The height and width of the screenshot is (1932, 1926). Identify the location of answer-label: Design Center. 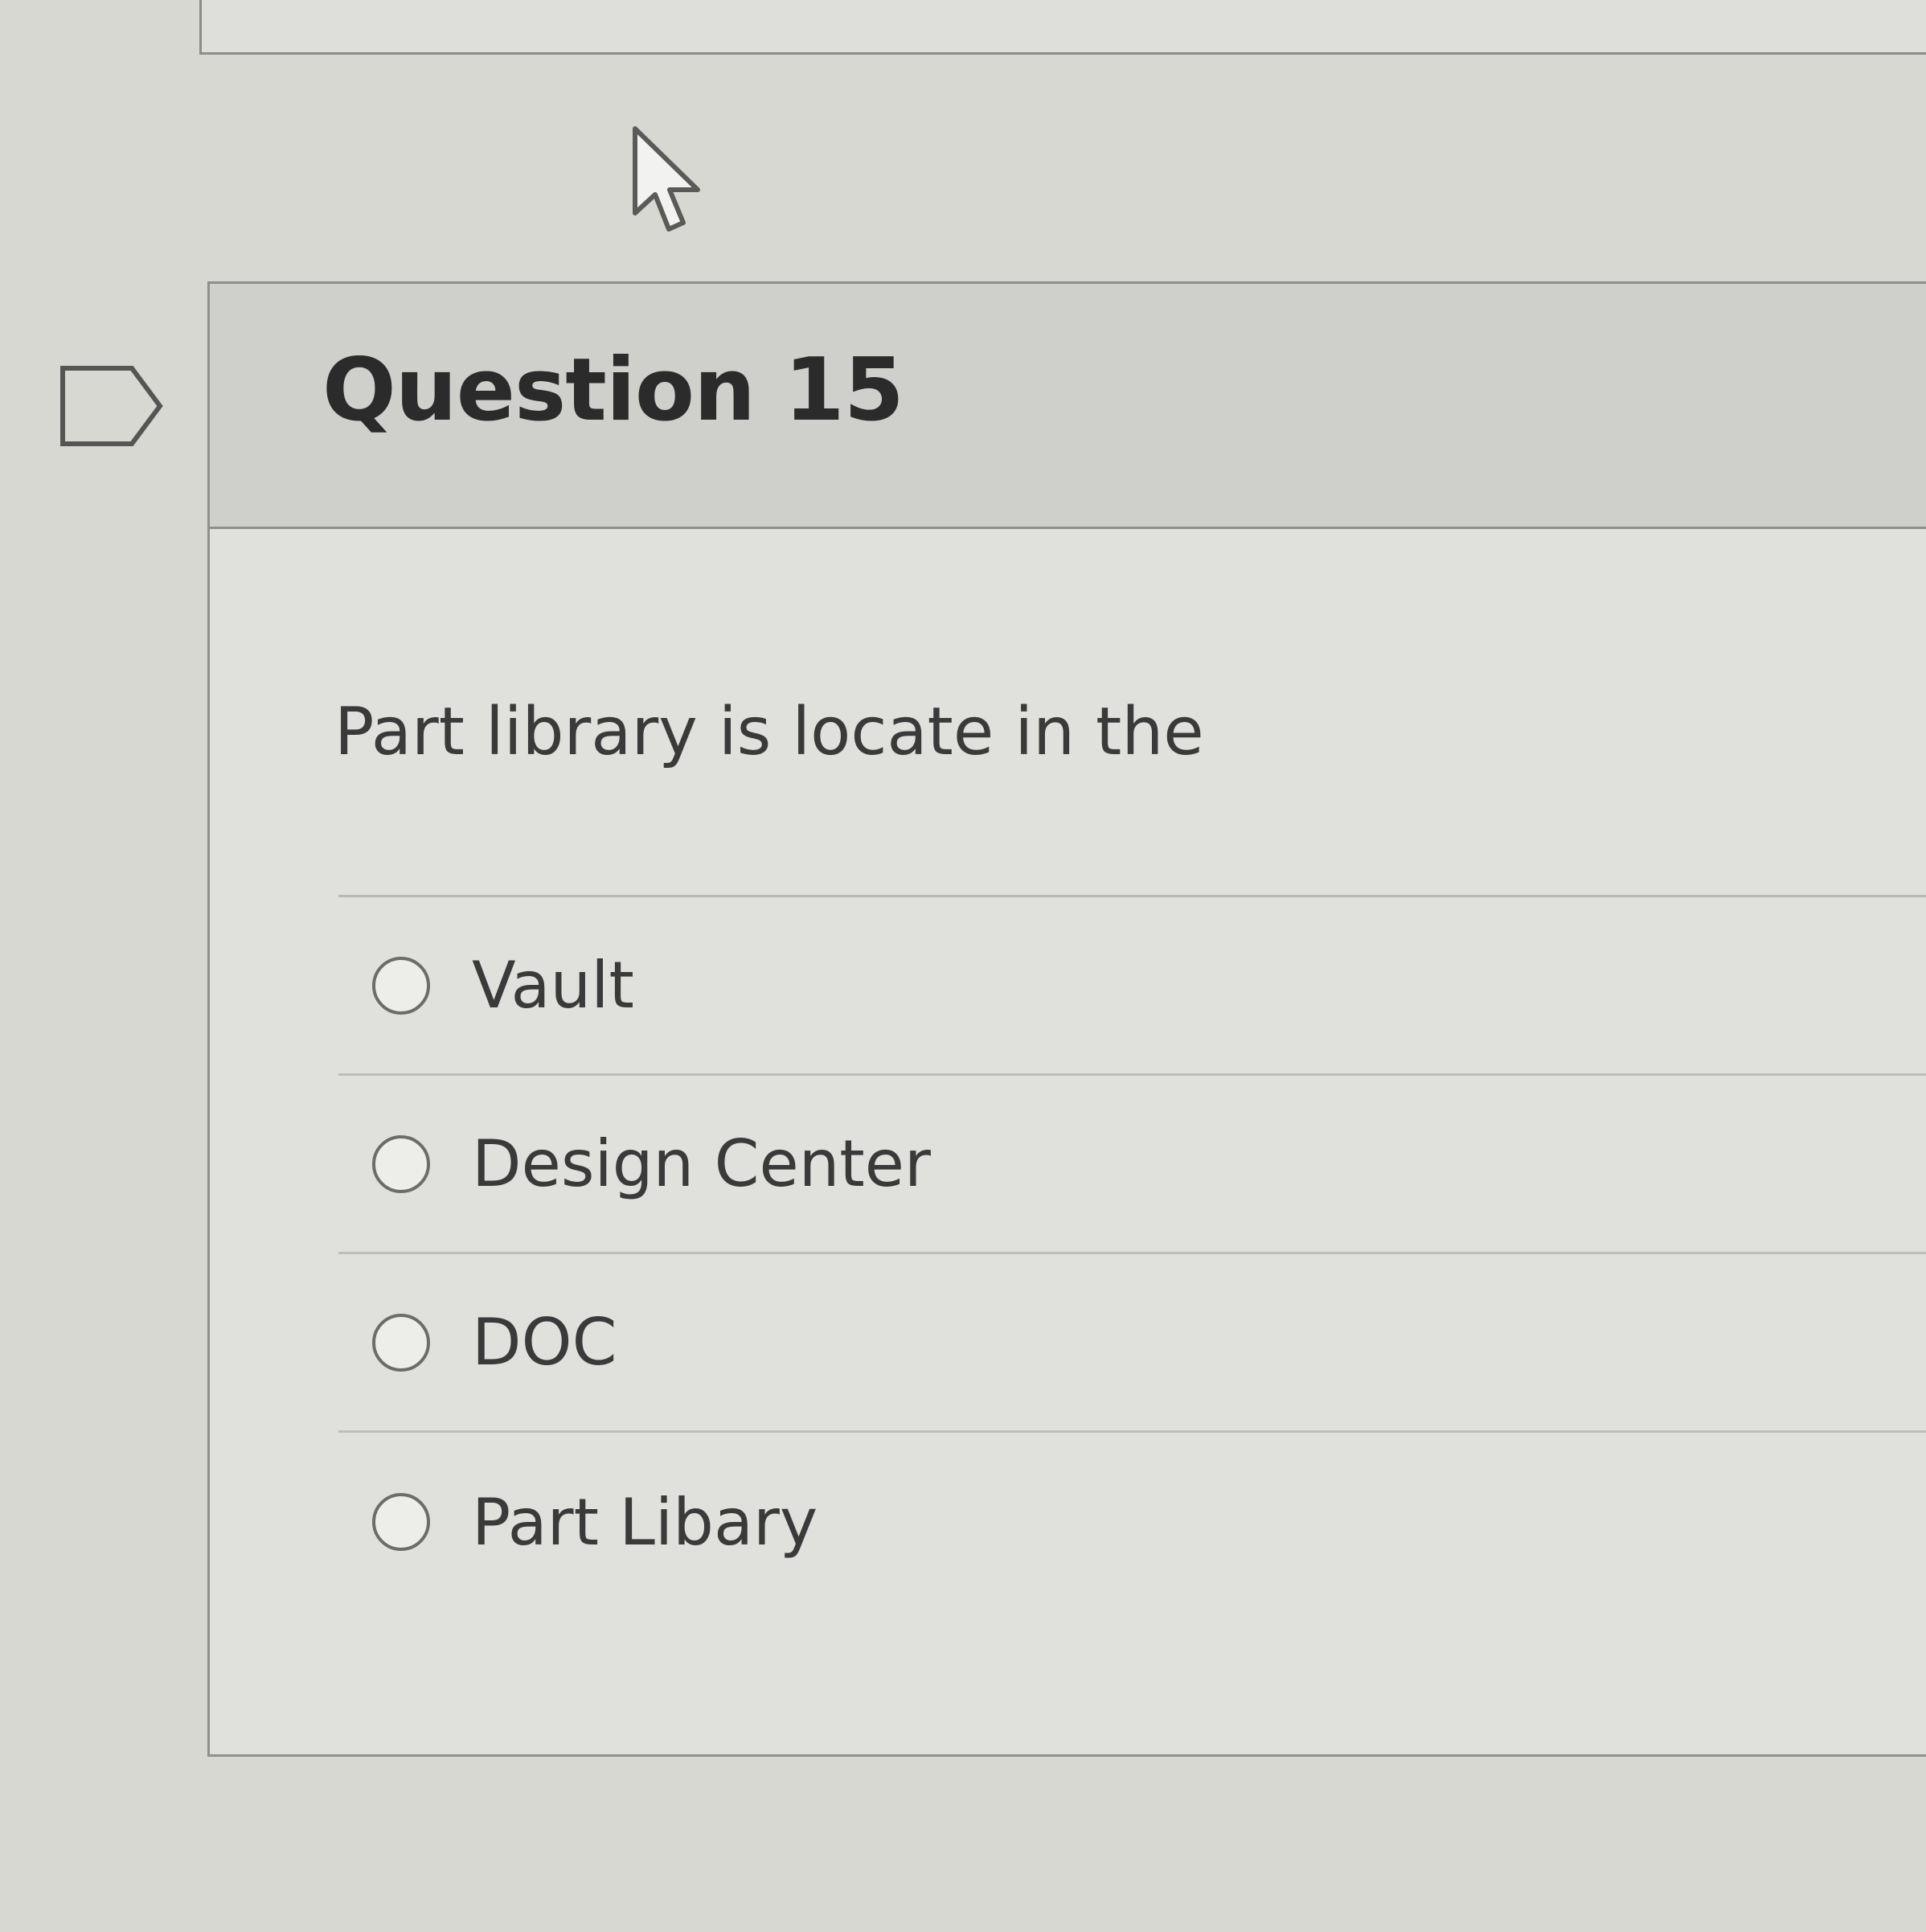
(701, 1163).